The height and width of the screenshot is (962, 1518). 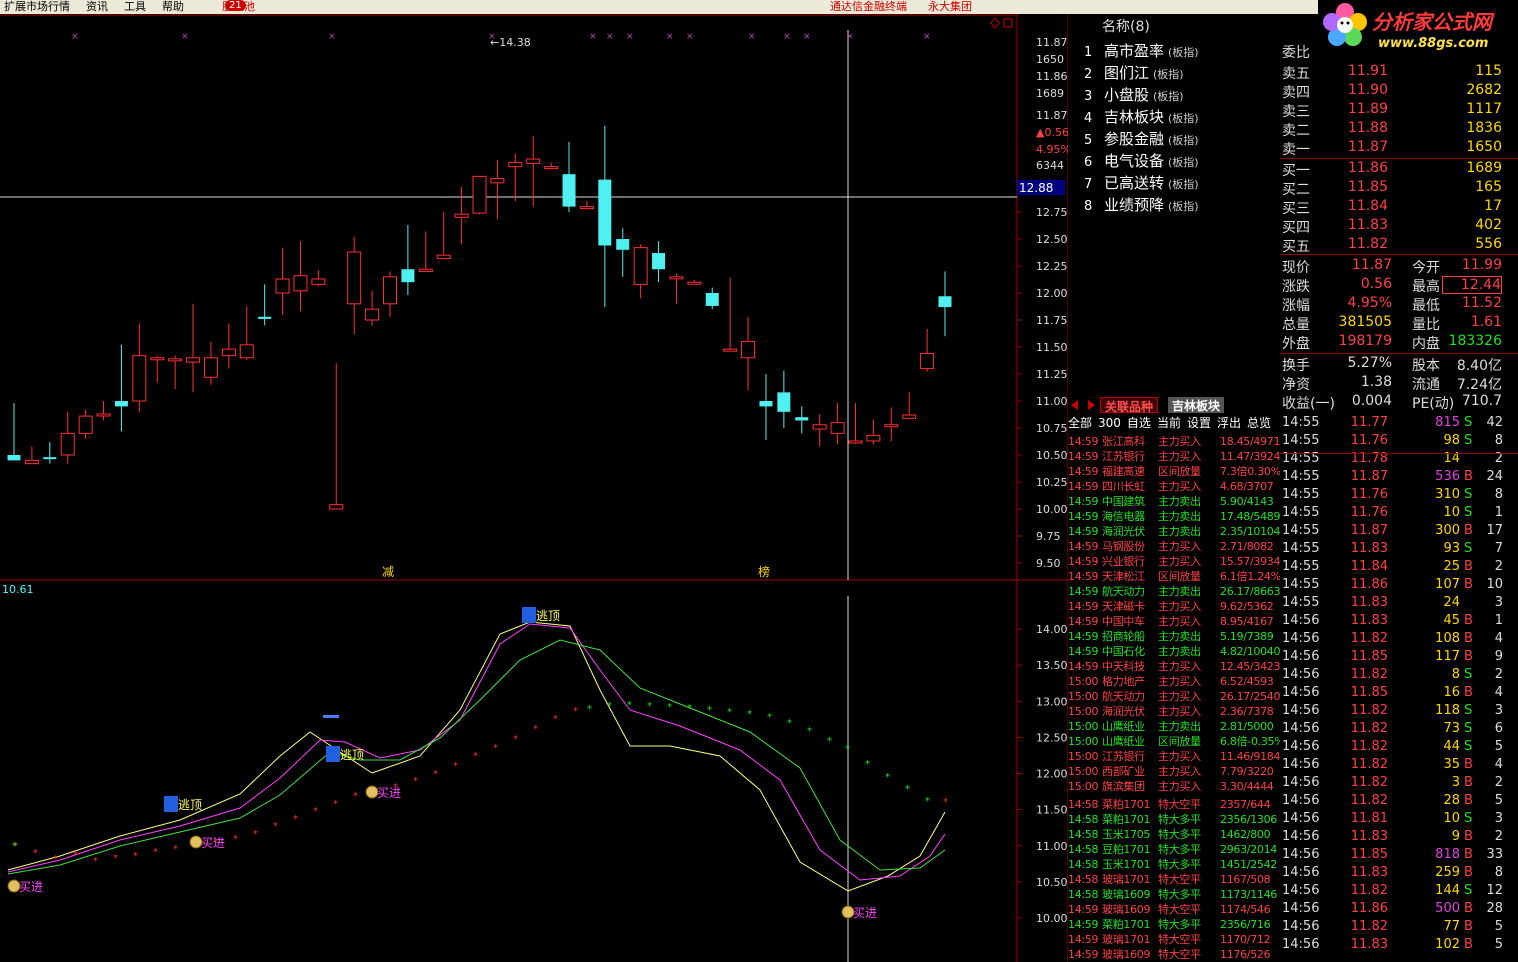 What do you see at coordinates (1048, 536) in the screenshot?
I see `axis-tick-label: 9.75` at bounding box center [1048, 536].